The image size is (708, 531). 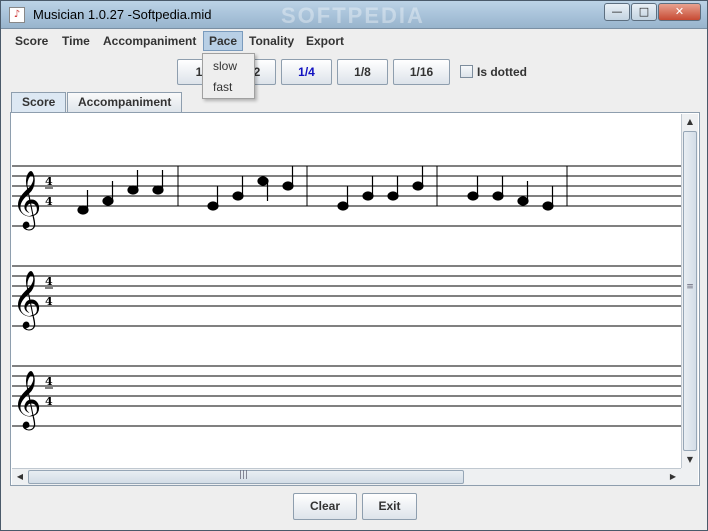 I want to click on window-title: Musician 1.0.27 -Softpedia.mid, so click(x=122, y=14).